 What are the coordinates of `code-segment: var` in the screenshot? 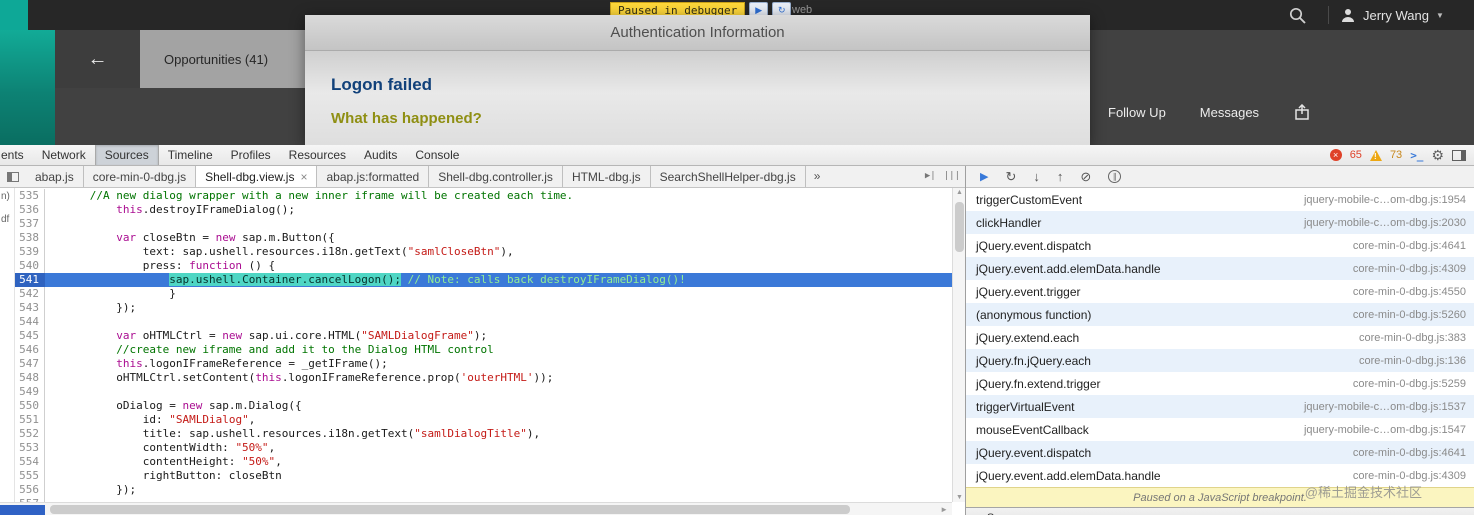 It's located at (126, 335).